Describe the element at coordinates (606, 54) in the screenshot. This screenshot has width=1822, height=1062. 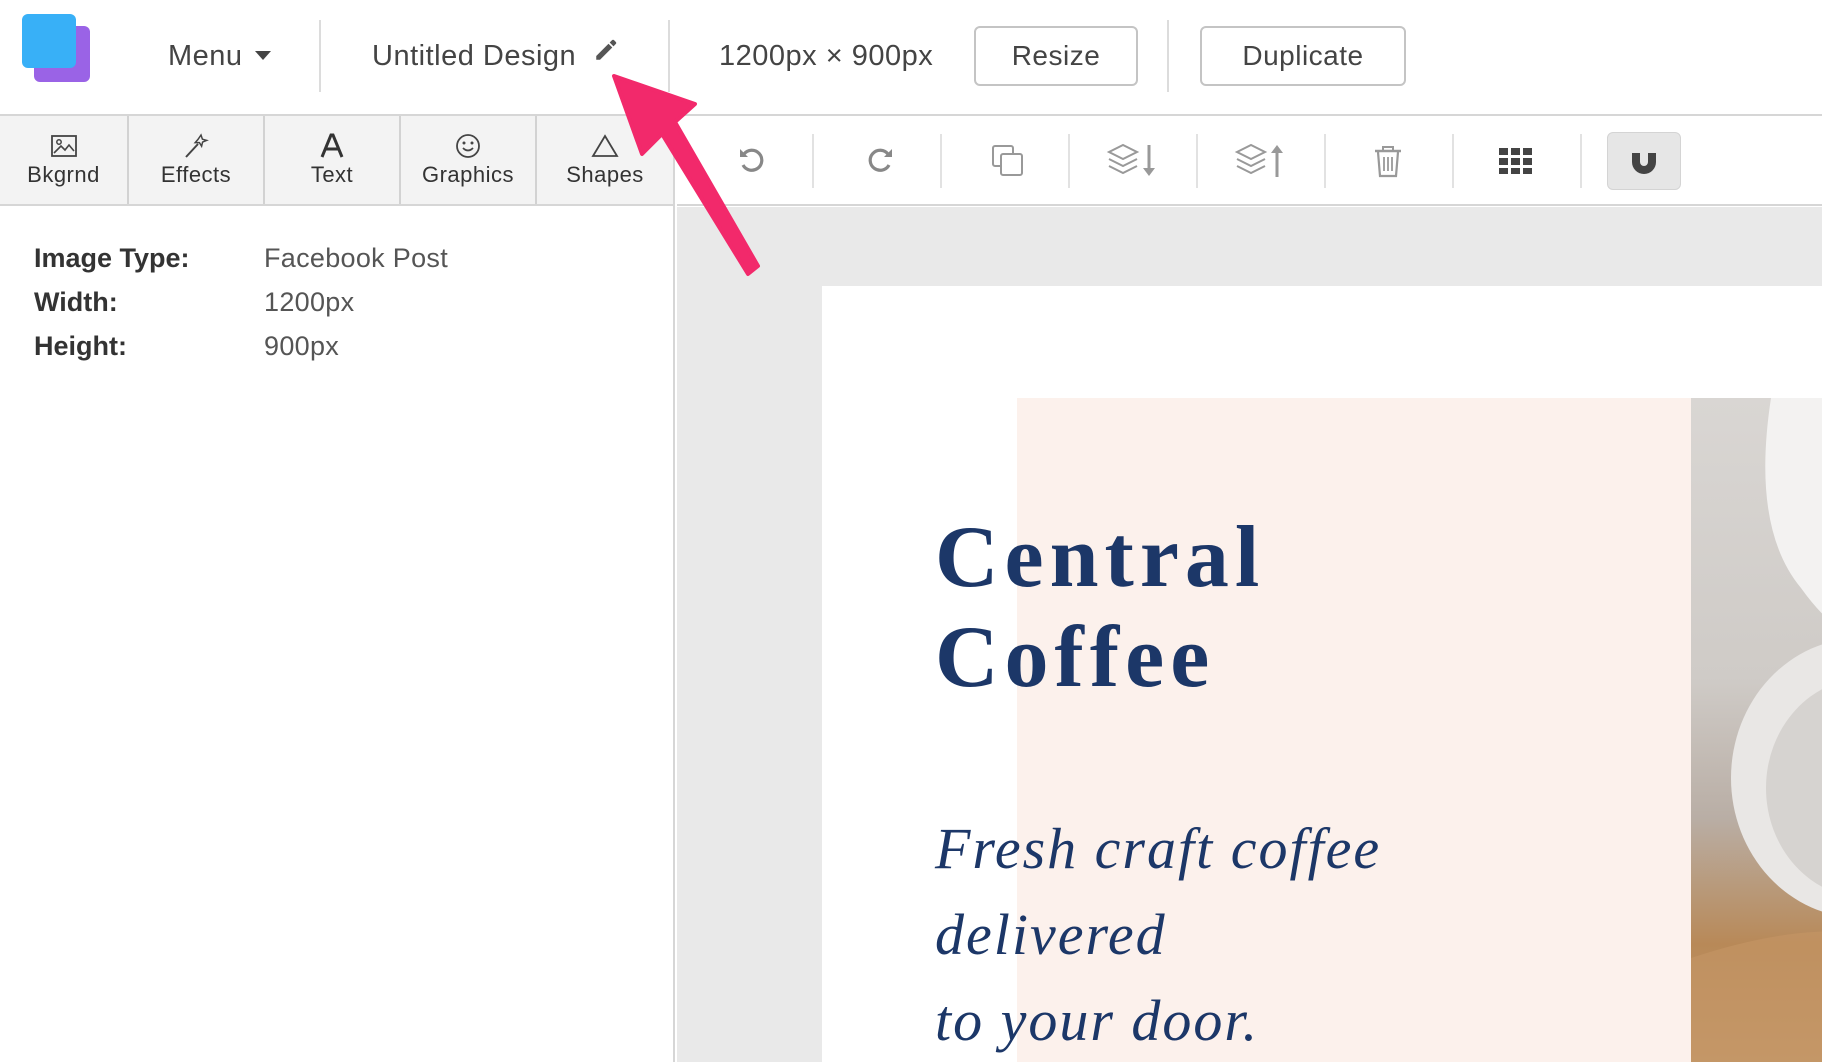
I see `pencil-icon` at that location.